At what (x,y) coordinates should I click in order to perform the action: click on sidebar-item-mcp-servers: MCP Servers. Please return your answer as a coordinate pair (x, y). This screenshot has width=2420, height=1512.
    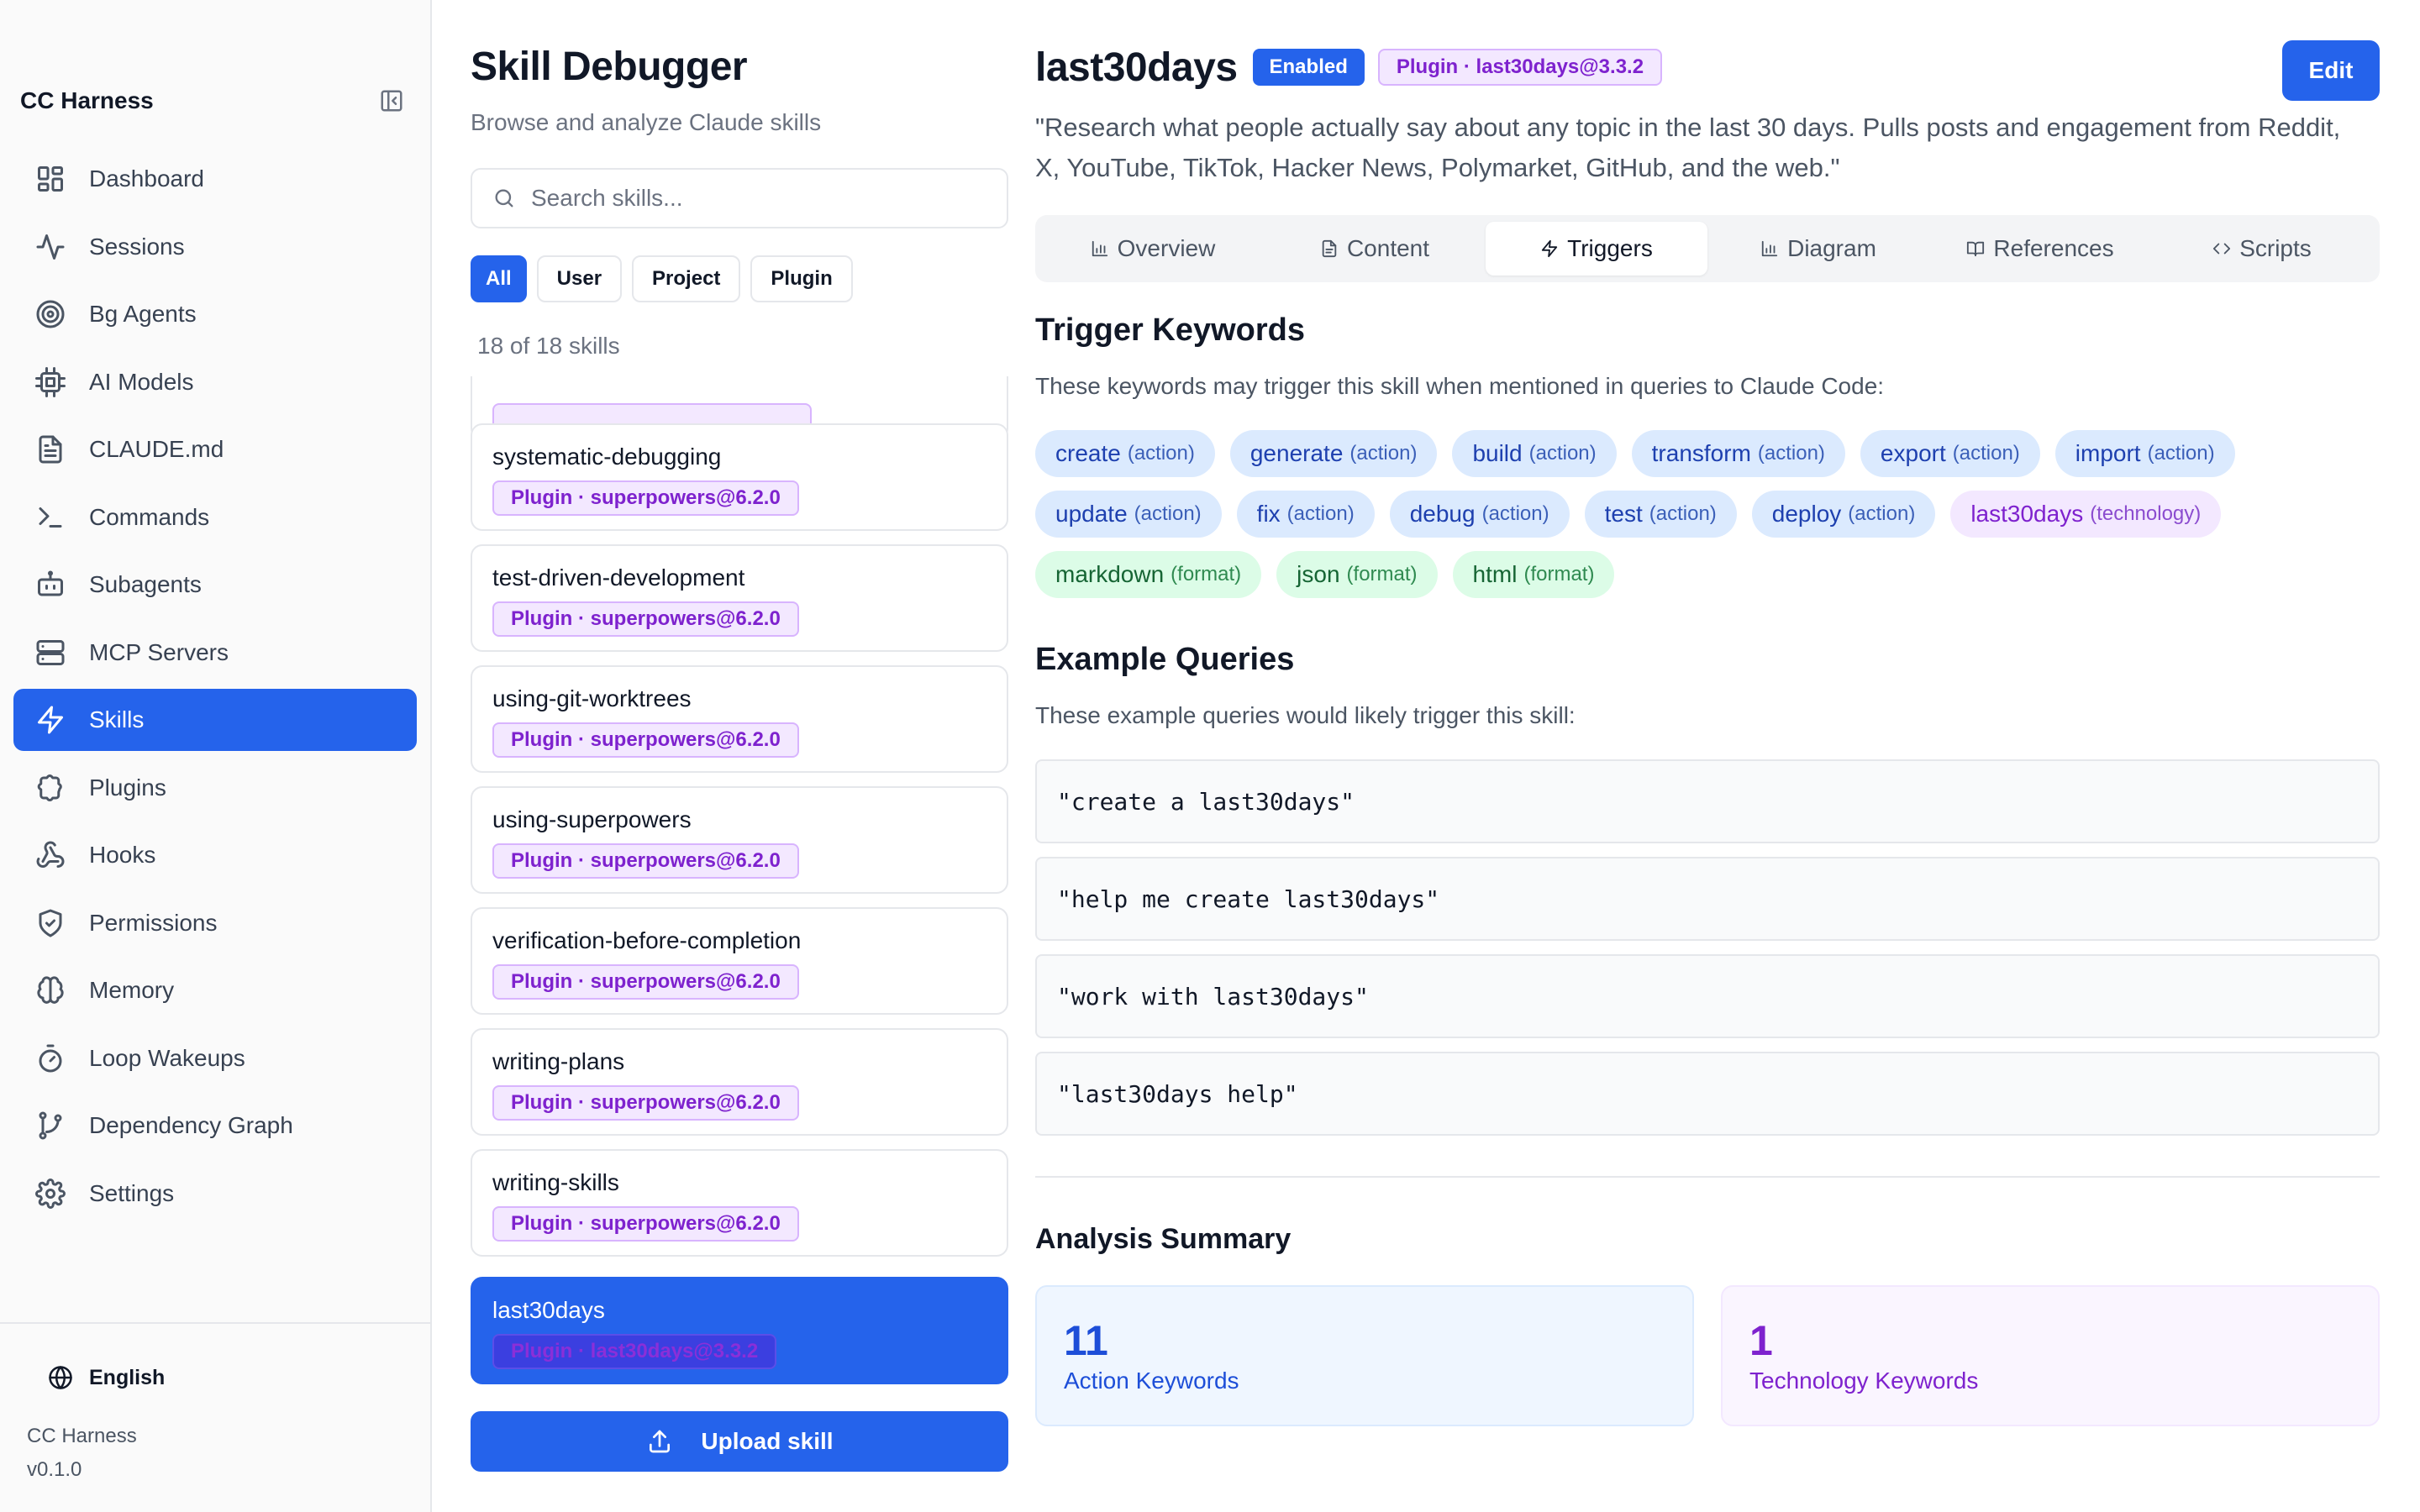
    Looking at the image, I should click on (215, 653).